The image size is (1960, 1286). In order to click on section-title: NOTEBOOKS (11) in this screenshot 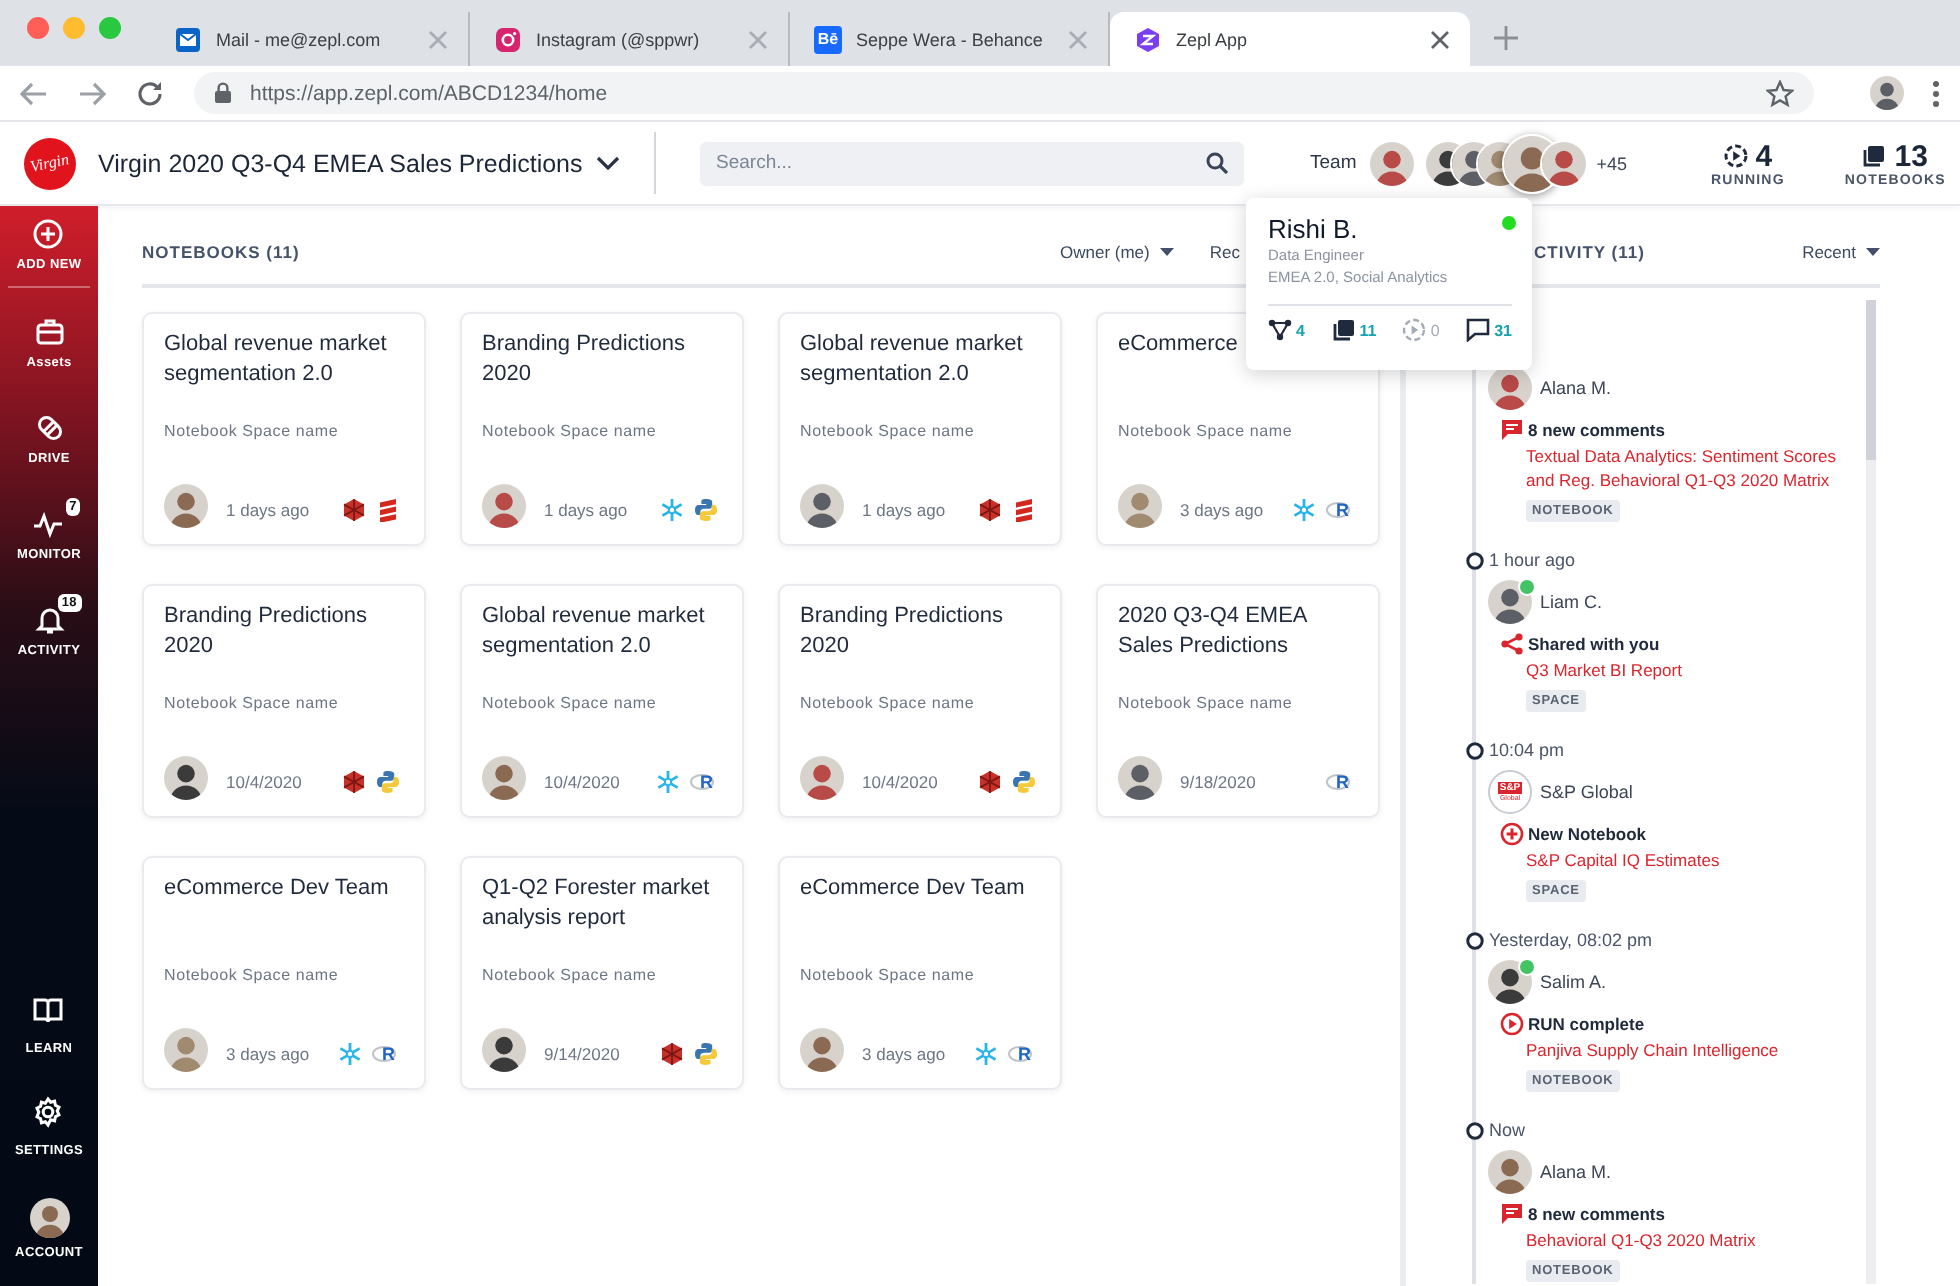, I will do `click(221, 251)`.